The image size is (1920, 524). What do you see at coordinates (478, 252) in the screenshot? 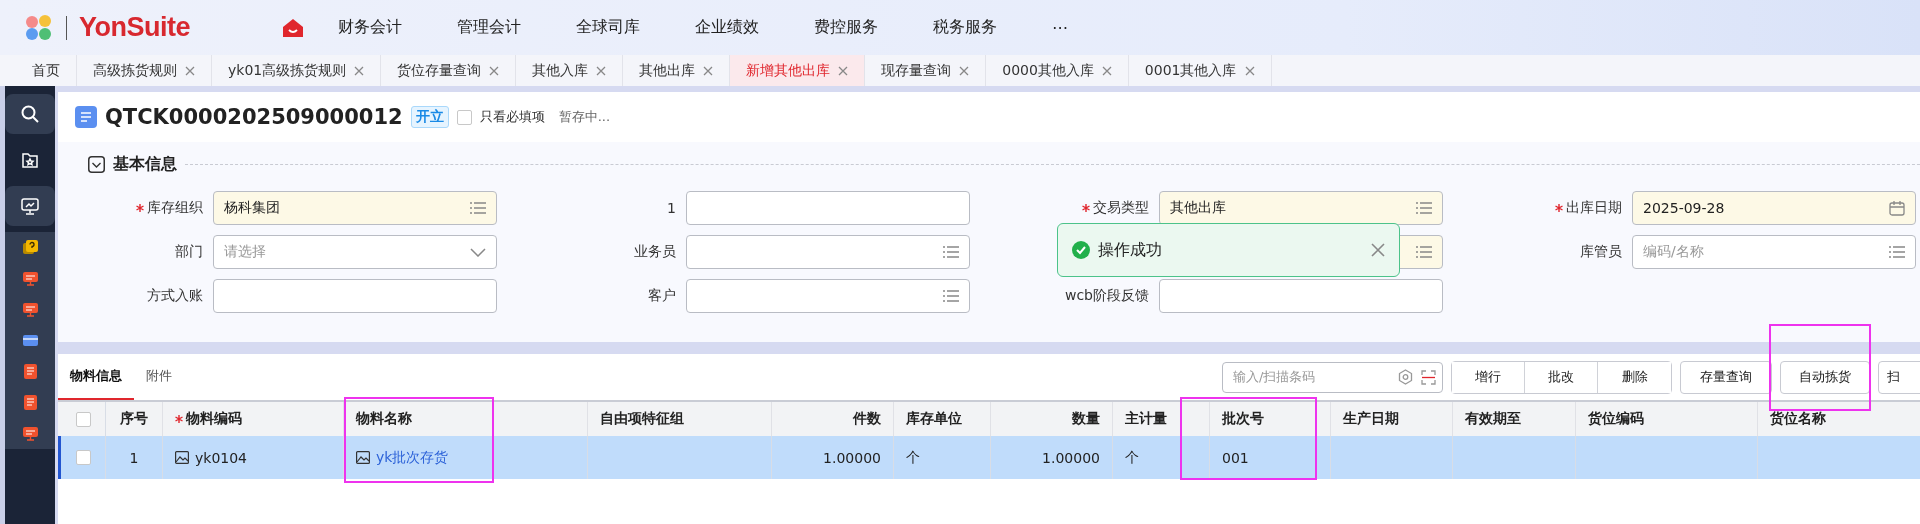
I see `chevron-down-icon` at bounding box center [478, 252].